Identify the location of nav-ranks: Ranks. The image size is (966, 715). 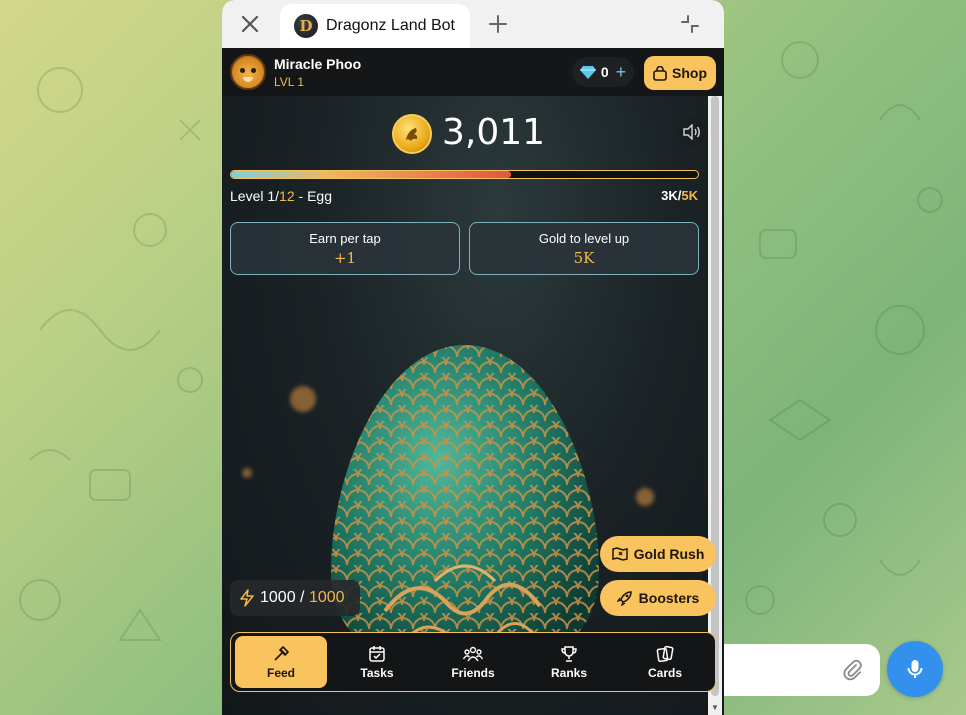
(569, 662).